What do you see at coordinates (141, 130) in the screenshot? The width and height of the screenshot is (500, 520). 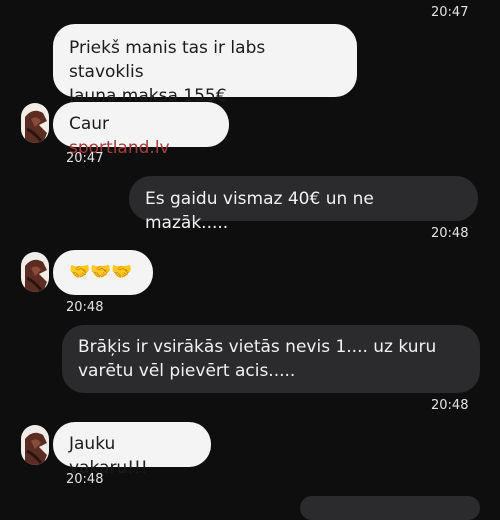 I see `incoming-message-bubble: Caur sportland.lv` at bounding box center [141, 130].